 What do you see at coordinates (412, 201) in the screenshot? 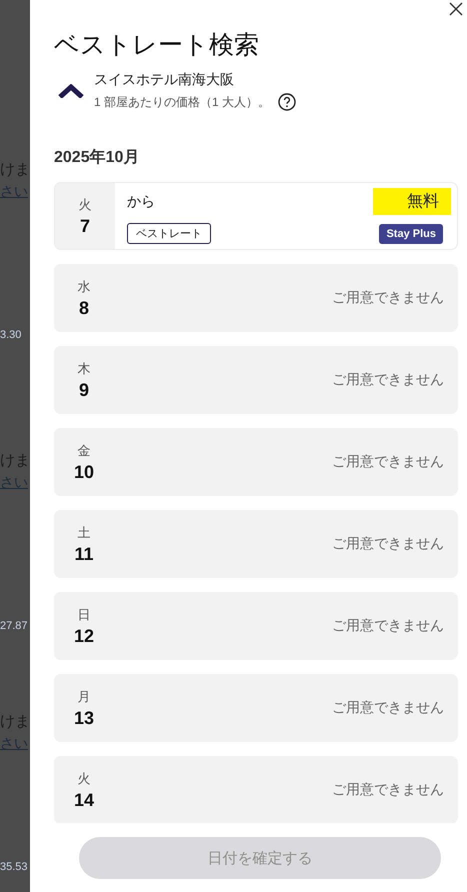
I see `price-label: 無料` at bounding box center [412, 201].